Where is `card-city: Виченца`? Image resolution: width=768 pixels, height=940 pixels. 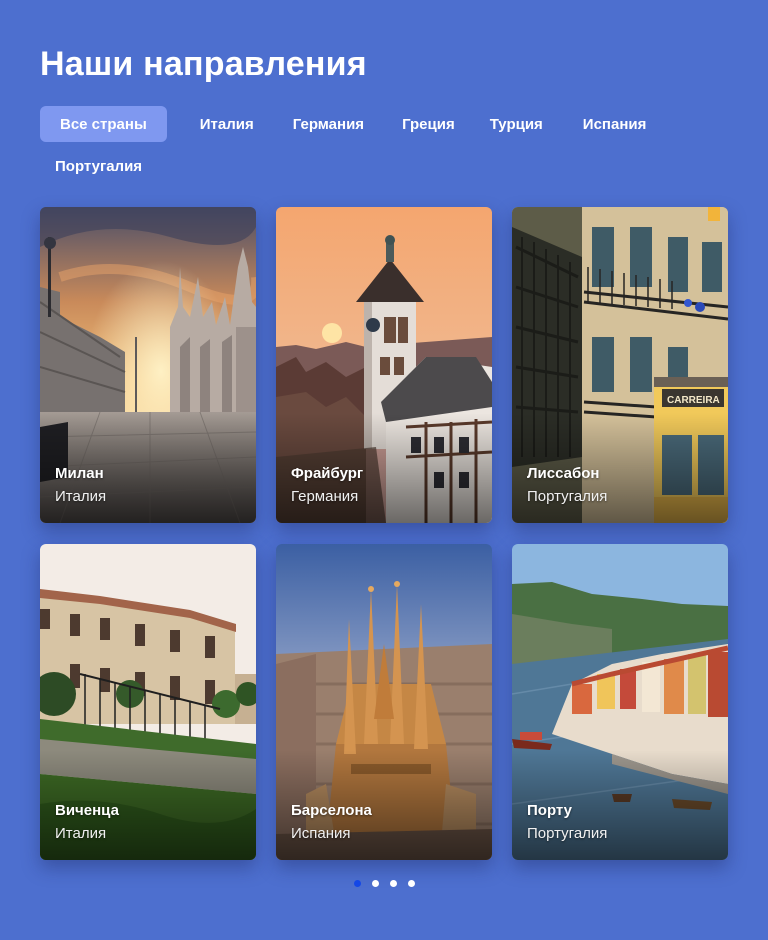 card-city: Виченца is located at coordinates (87, 810).